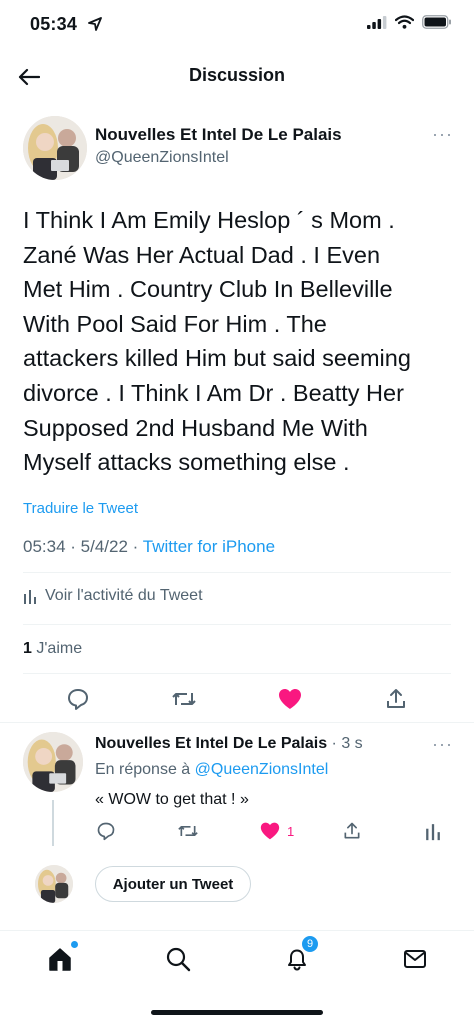  What do you see at coordinates (442, 744) in the screenshot?
I see `reply-more-options-icon: ···` at bounding box center [442, 744].